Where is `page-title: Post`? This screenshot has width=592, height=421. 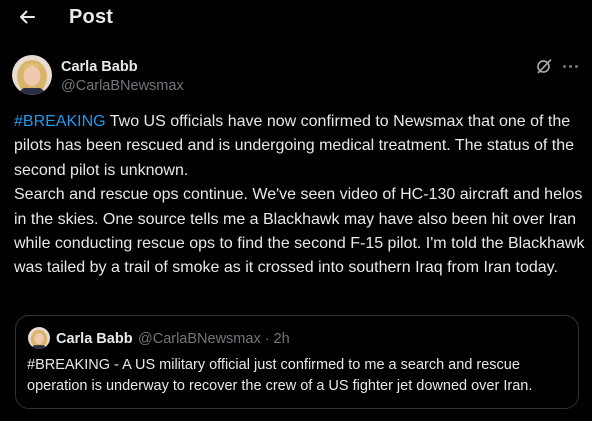 page-title: Post is located at coordinates (91, 17).